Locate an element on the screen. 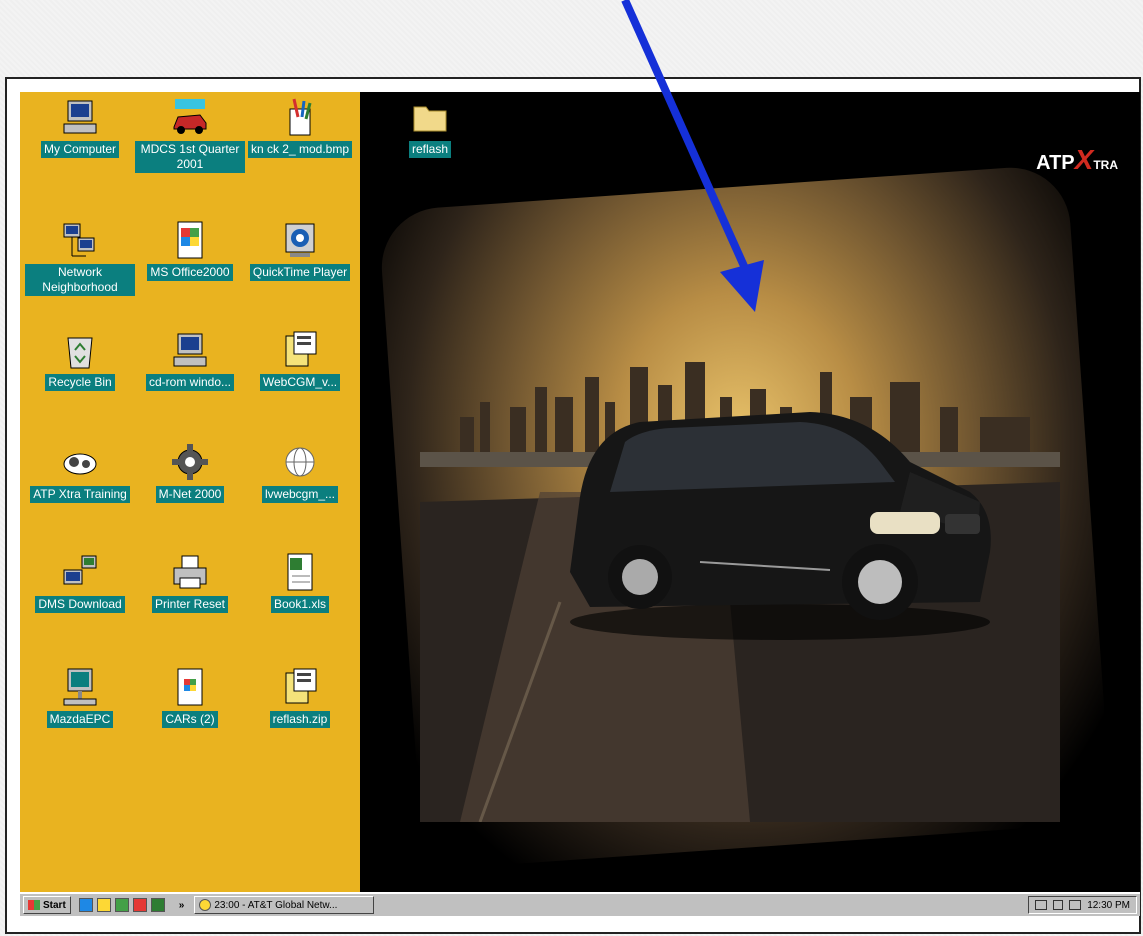 This screenshot has width=1143, height=936. desktop-icon-atp-xtra-training: ATP Xtra Training is located at coordinates (80, 472).